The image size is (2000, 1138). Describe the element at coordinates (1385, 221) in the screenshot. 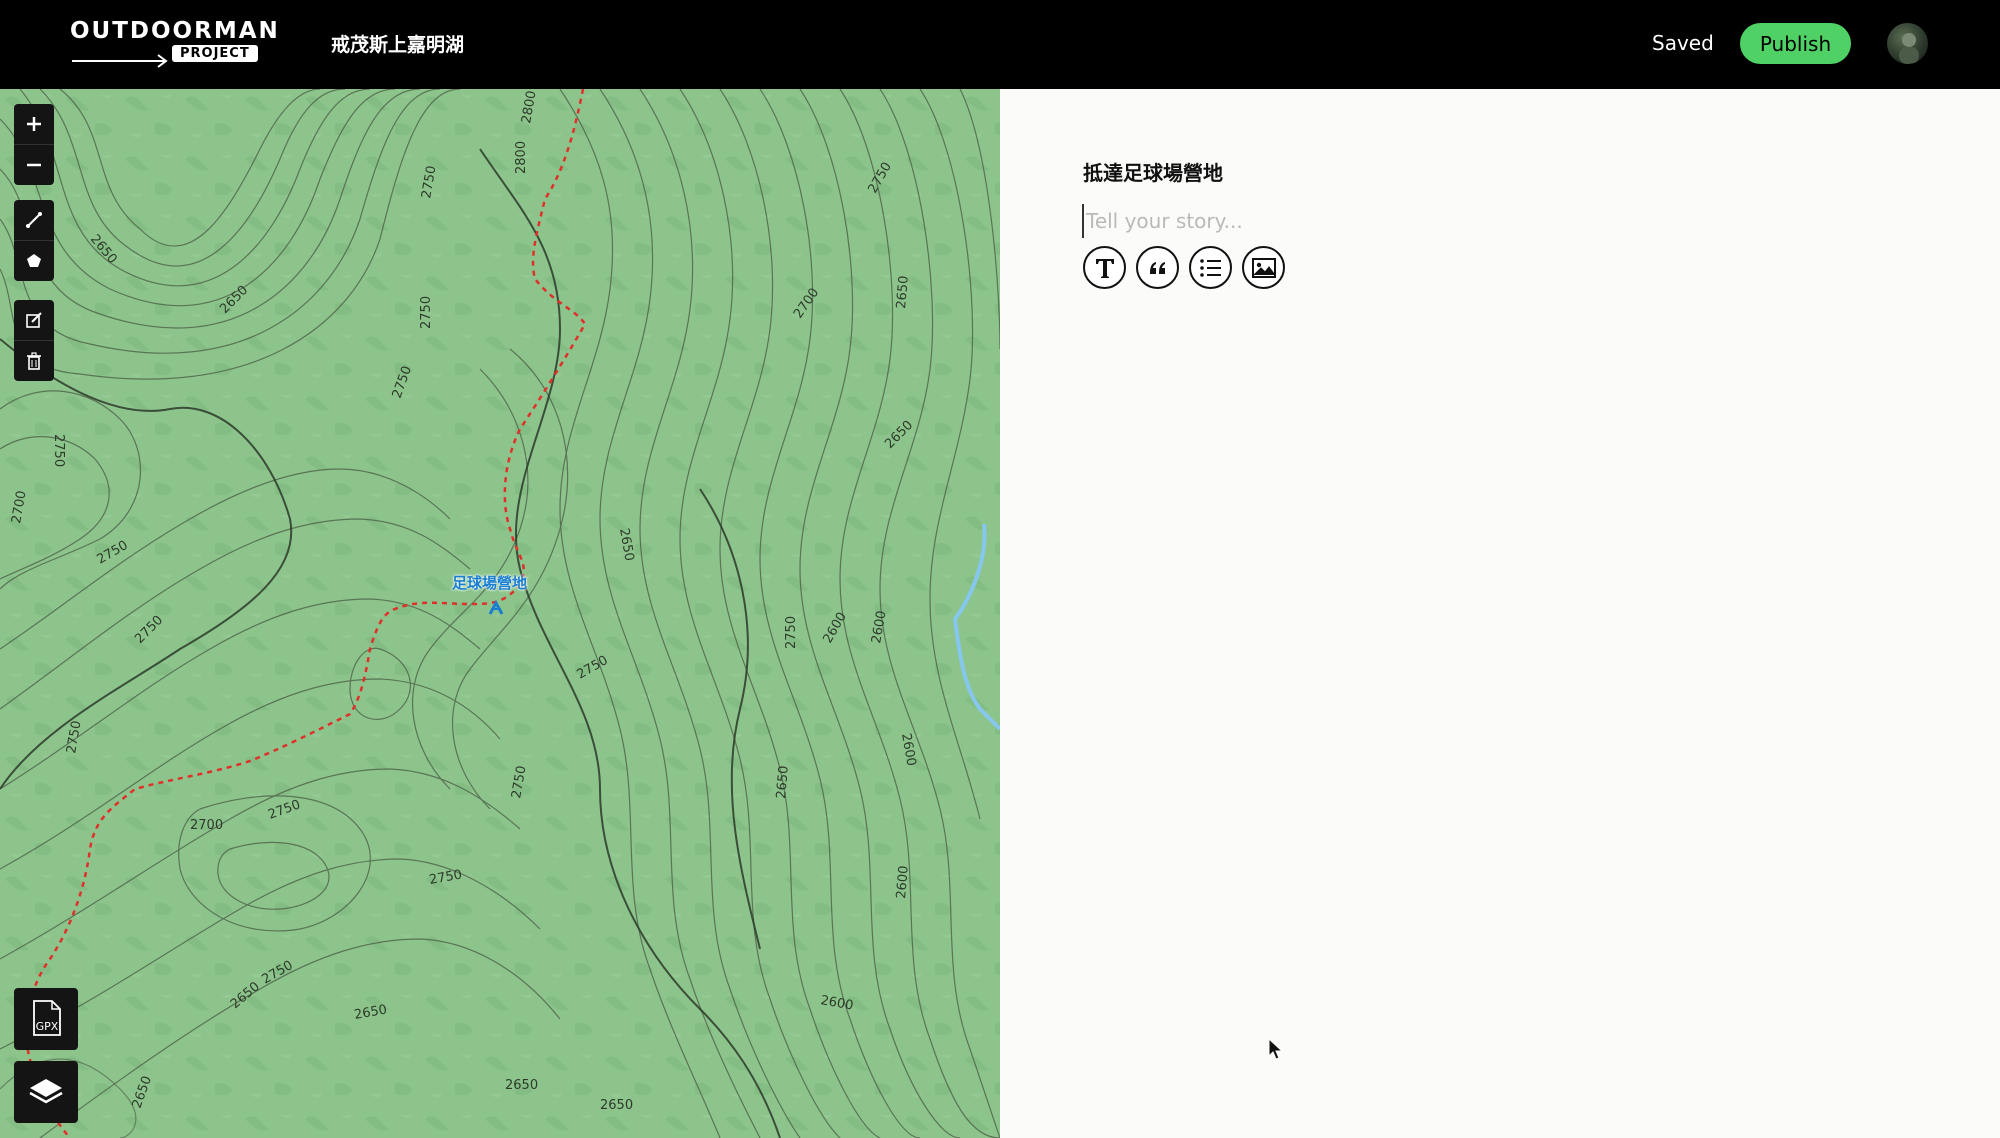

I see `story-input` at that location.